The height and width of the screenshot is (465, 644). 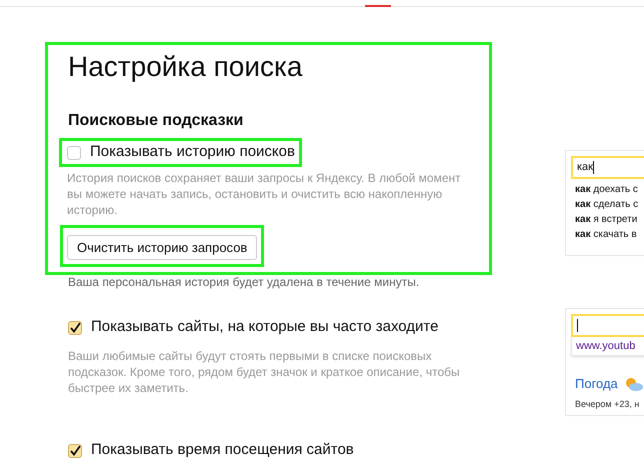 I want to click on option-label: Показывать сайты, на которые вы часто заходите, so click(x=264, y=327).